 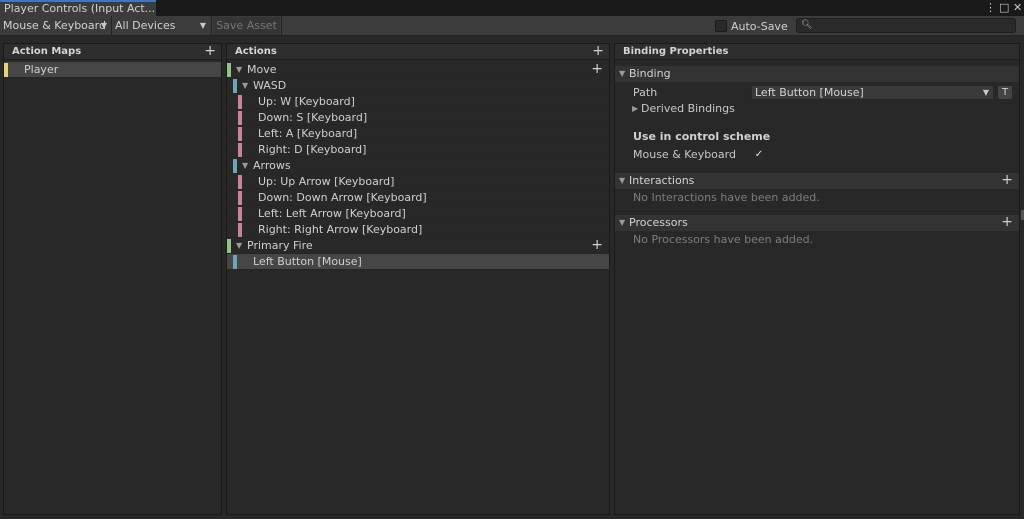 I want to click on maximize-icon: □, so click(x=1004, y=8).